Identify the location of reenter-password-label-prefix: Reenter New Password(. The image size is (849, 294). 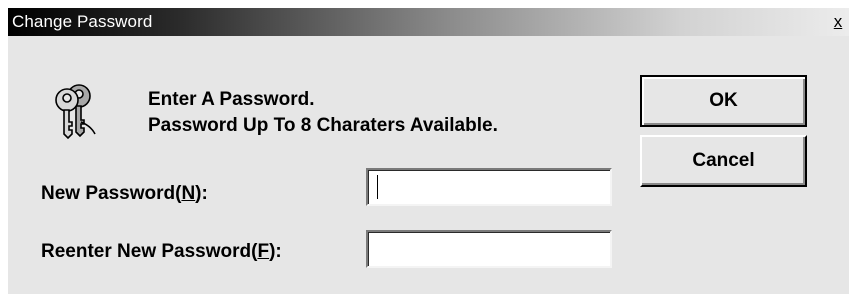
(149, 251).